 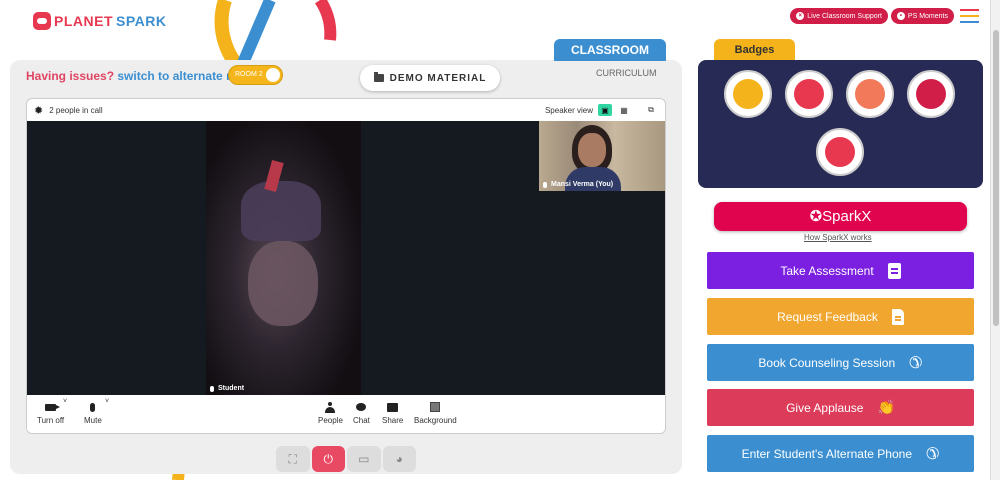 What do you see at coordinates (840, 216) in the screenshot?
I see `sparkx-button: ✪SparkX` at bounding box center [840, 216].